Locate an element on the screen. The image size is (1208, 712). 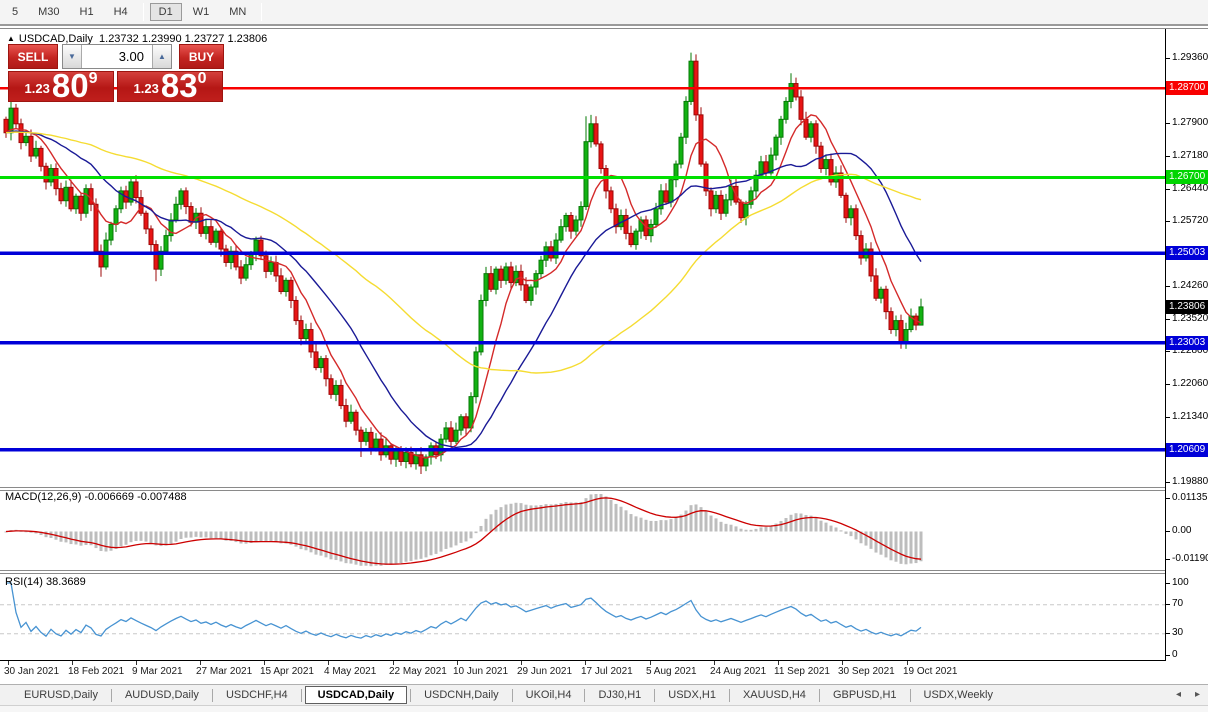
macd-axis-label: 0.01135 is located at coordinates (1186, 497).